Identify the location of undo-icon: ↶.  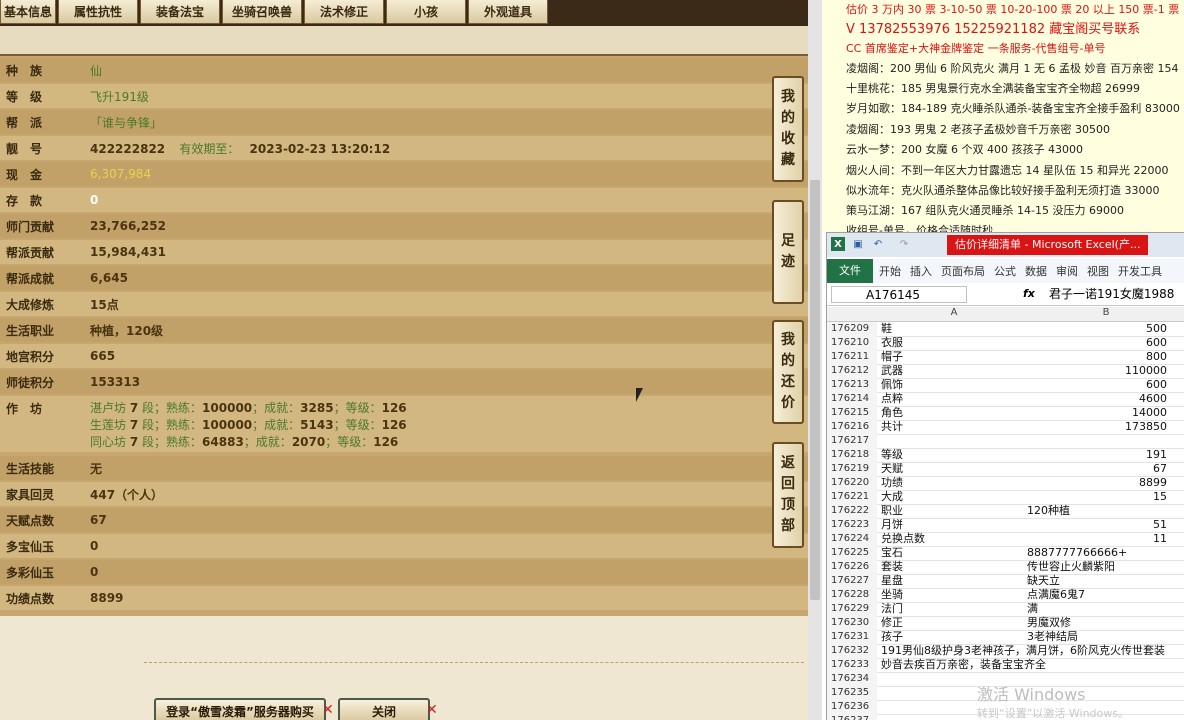
(878, 244).